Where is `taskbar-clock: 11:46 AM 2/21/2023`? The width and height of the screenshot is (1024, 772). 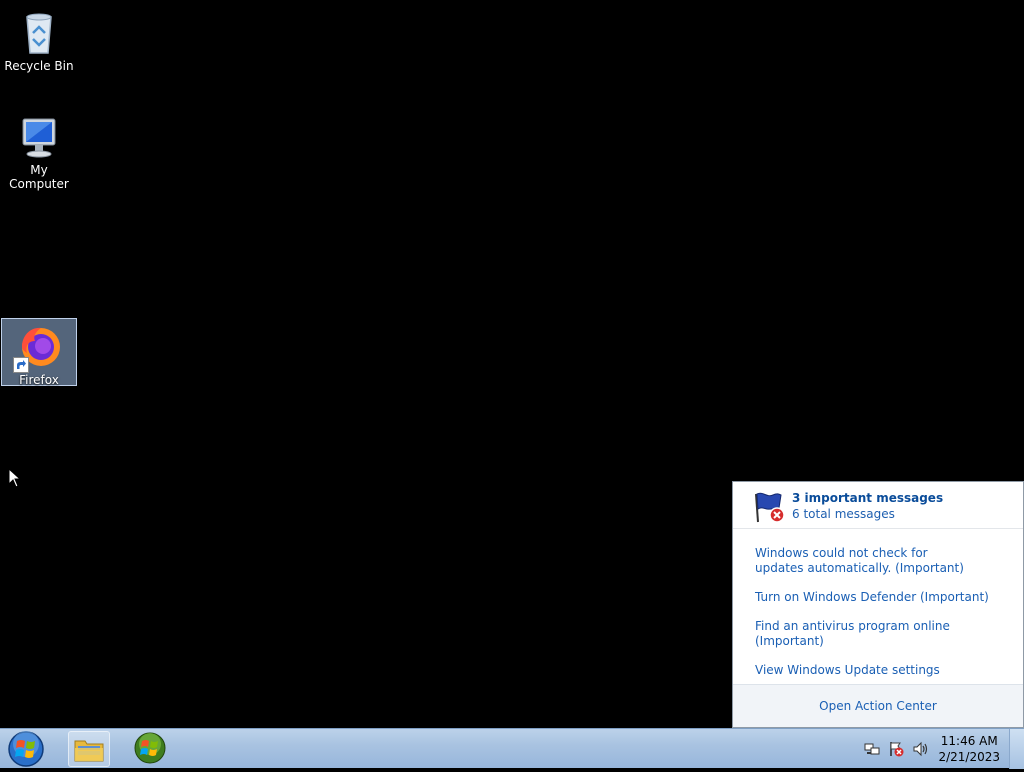 taskbar-clock: 11:46 AM 2/21/2023 is located at coordinates (969, 749).